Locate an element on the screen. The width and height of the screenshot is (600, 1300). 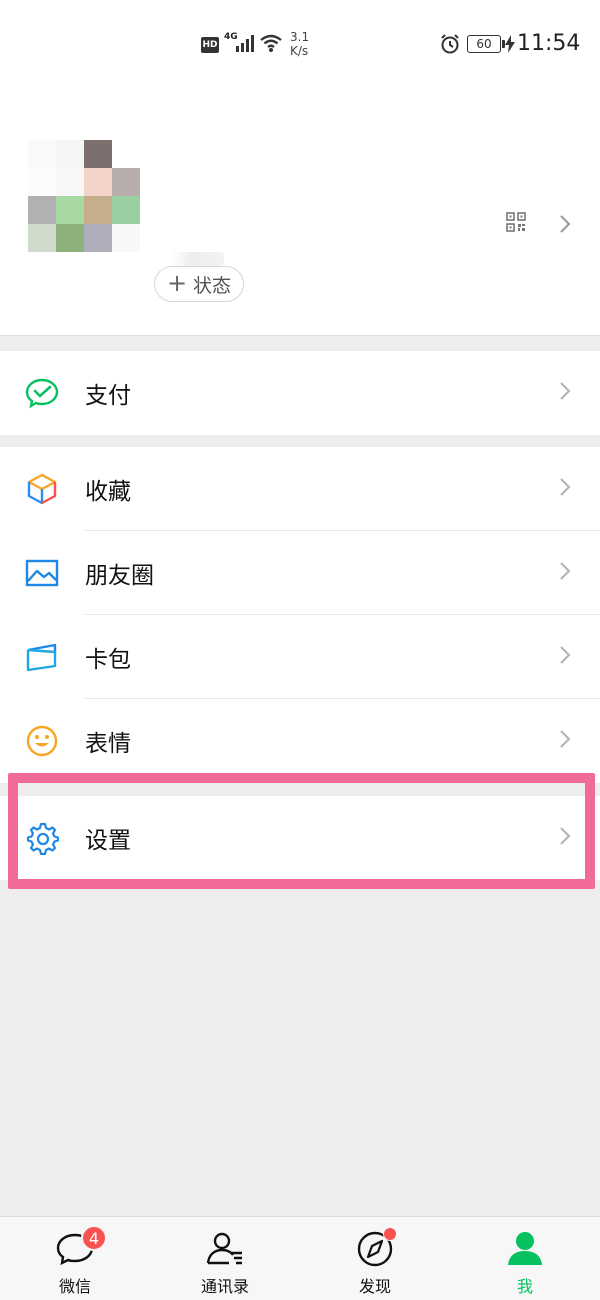
add-status-button: + 状态 is located at coordinates (199, 284).